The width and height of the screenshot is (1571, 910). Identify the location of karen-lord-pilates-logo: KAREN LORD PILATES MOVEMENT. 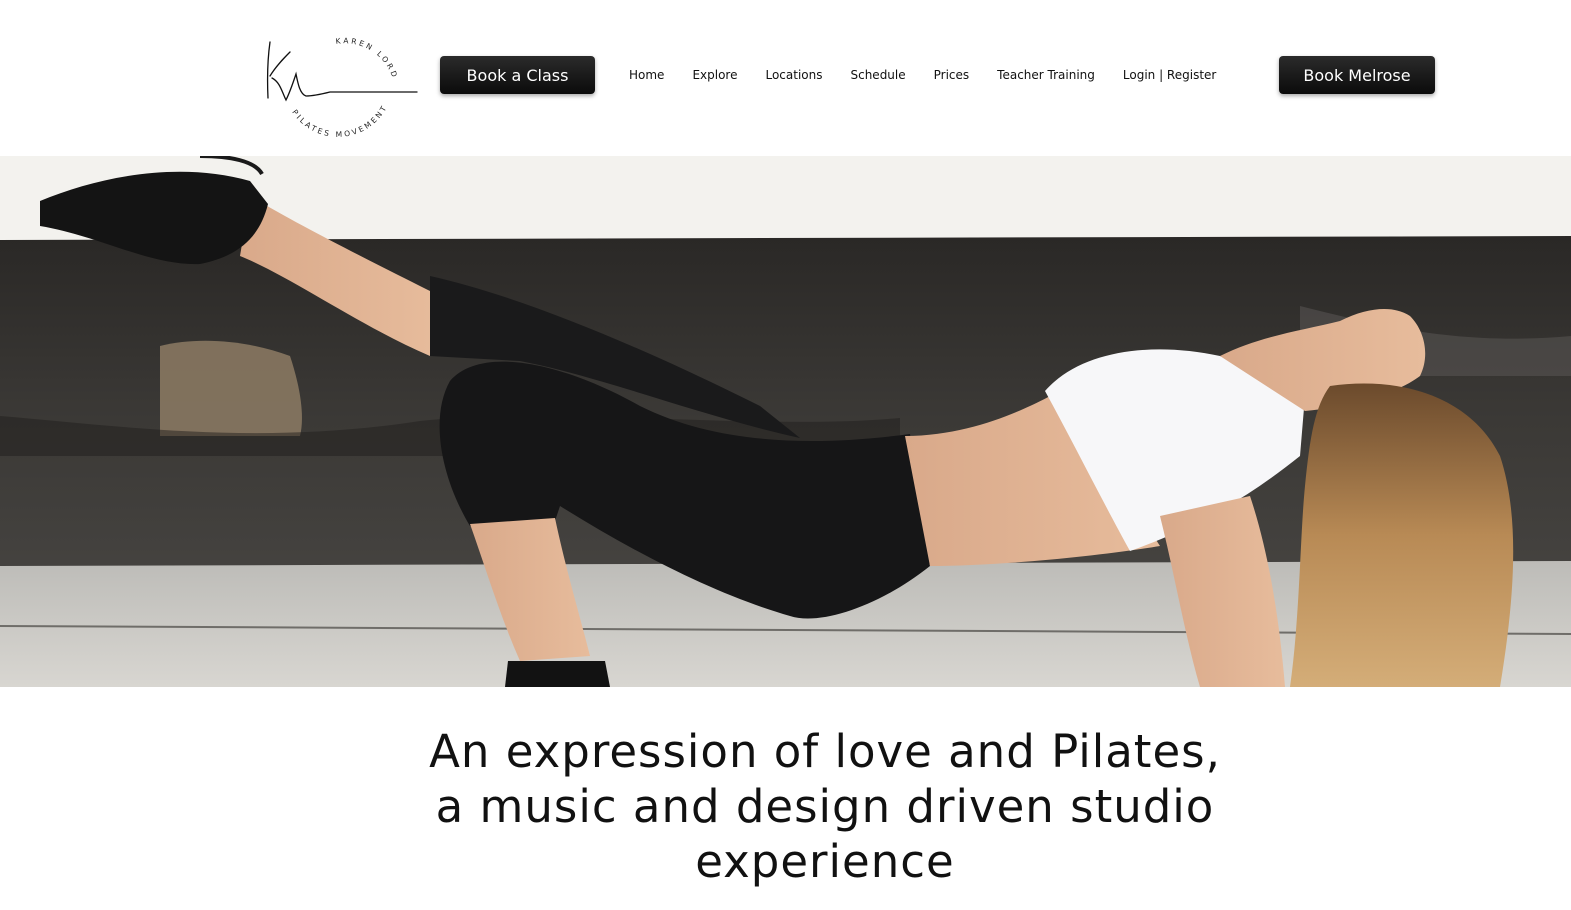
(341, 83).